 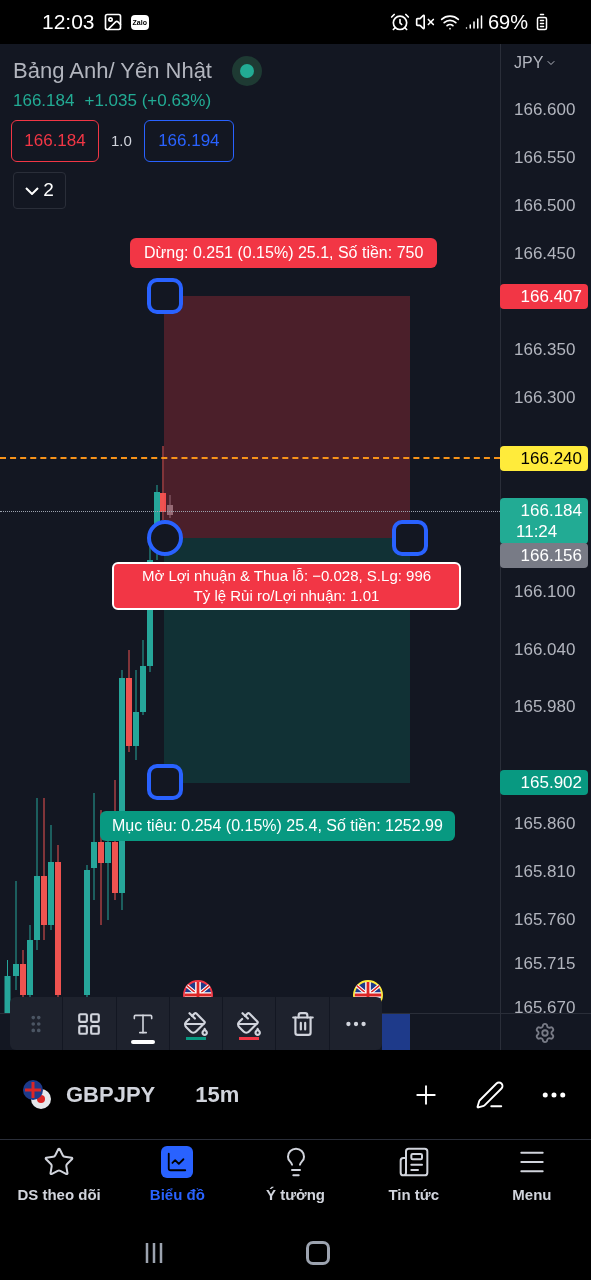 What do you see at coordinates (545, 206) in the screenshot?
I see `price-tick: 166.500` at bounding box center [545, 206].